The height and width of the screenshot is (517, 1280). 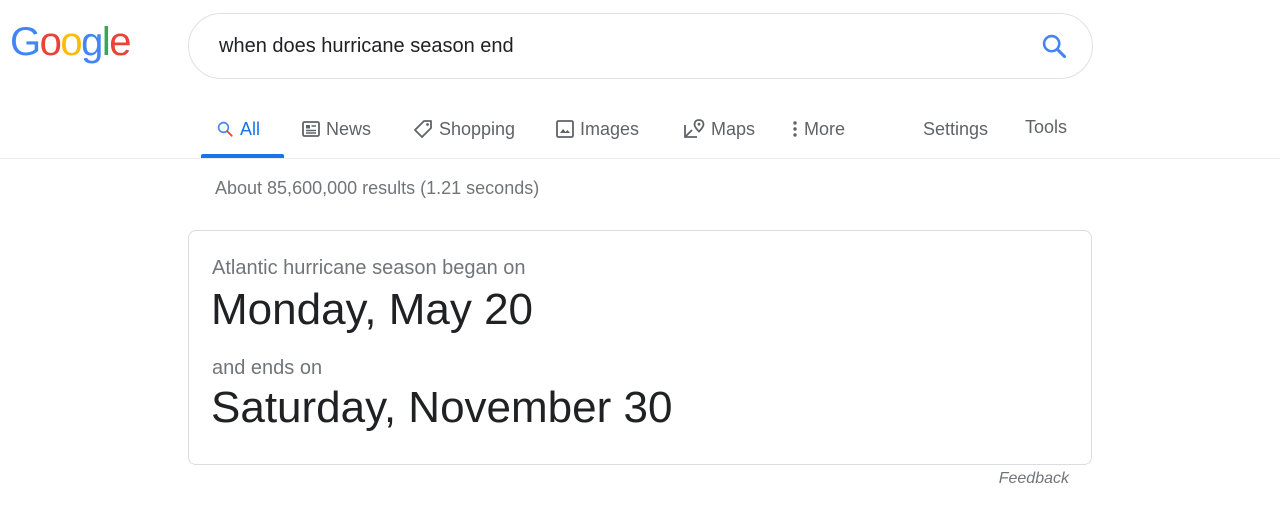 What do you see at coordinates (238, 129) in the screenshot?
I see `tab-all: All` at bounding box center [238, 129].